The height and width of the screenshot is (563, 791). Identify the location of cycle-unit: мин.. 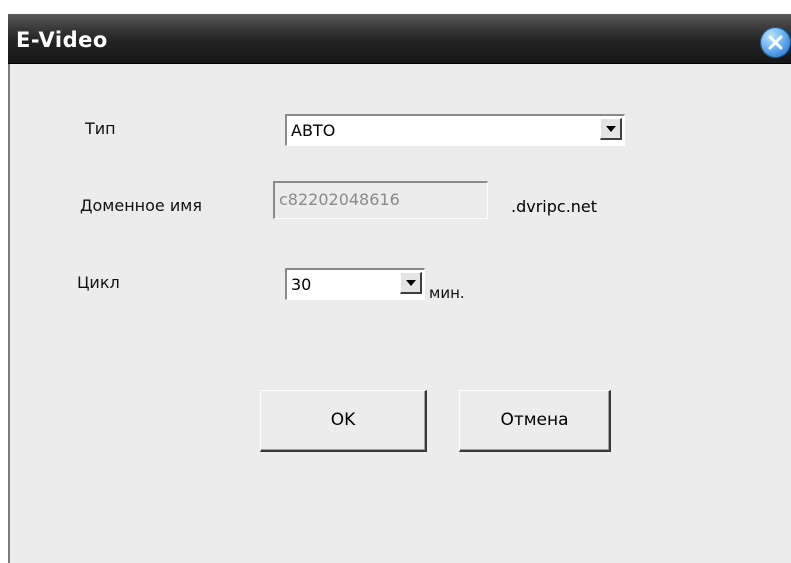
(447, 293).